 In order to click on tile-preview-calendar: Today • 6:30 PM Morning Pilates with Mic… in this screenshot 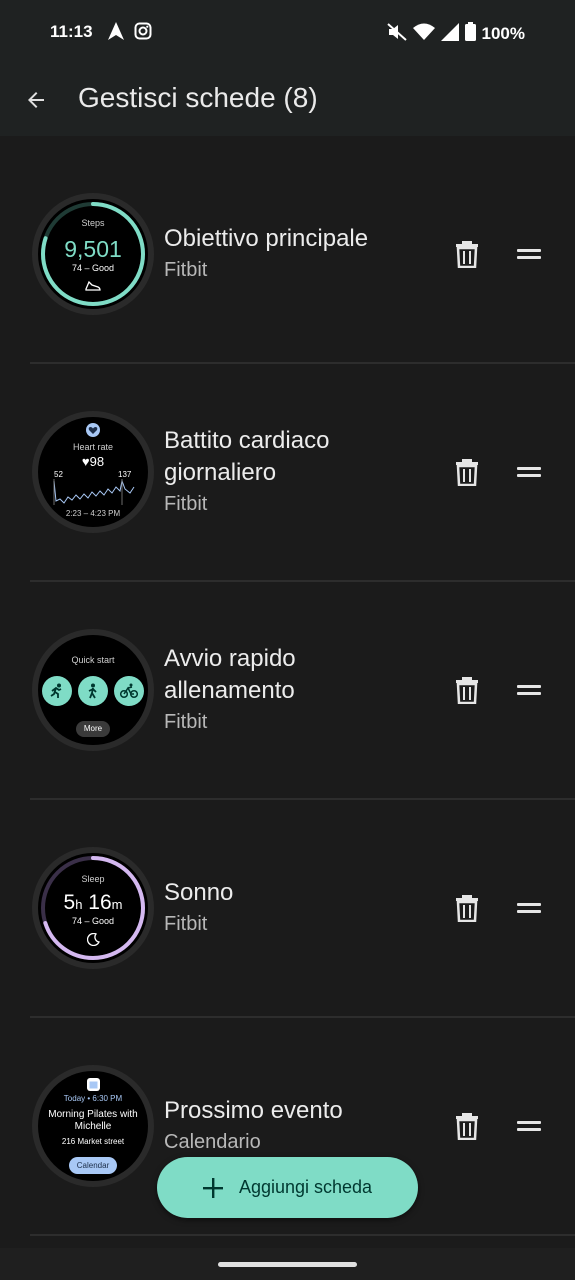, I will do `click(93, 1126)`.